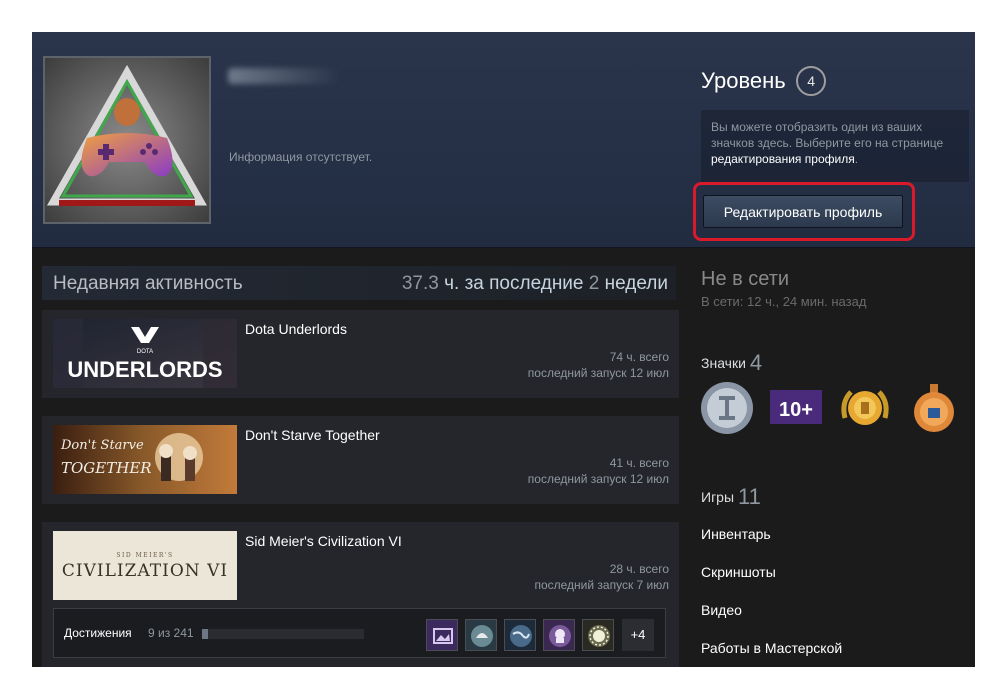  What do you see at coordinates (559, 635) in the screenshot?
I see `achievement-icon-mask` at bounding box center [559, 635].